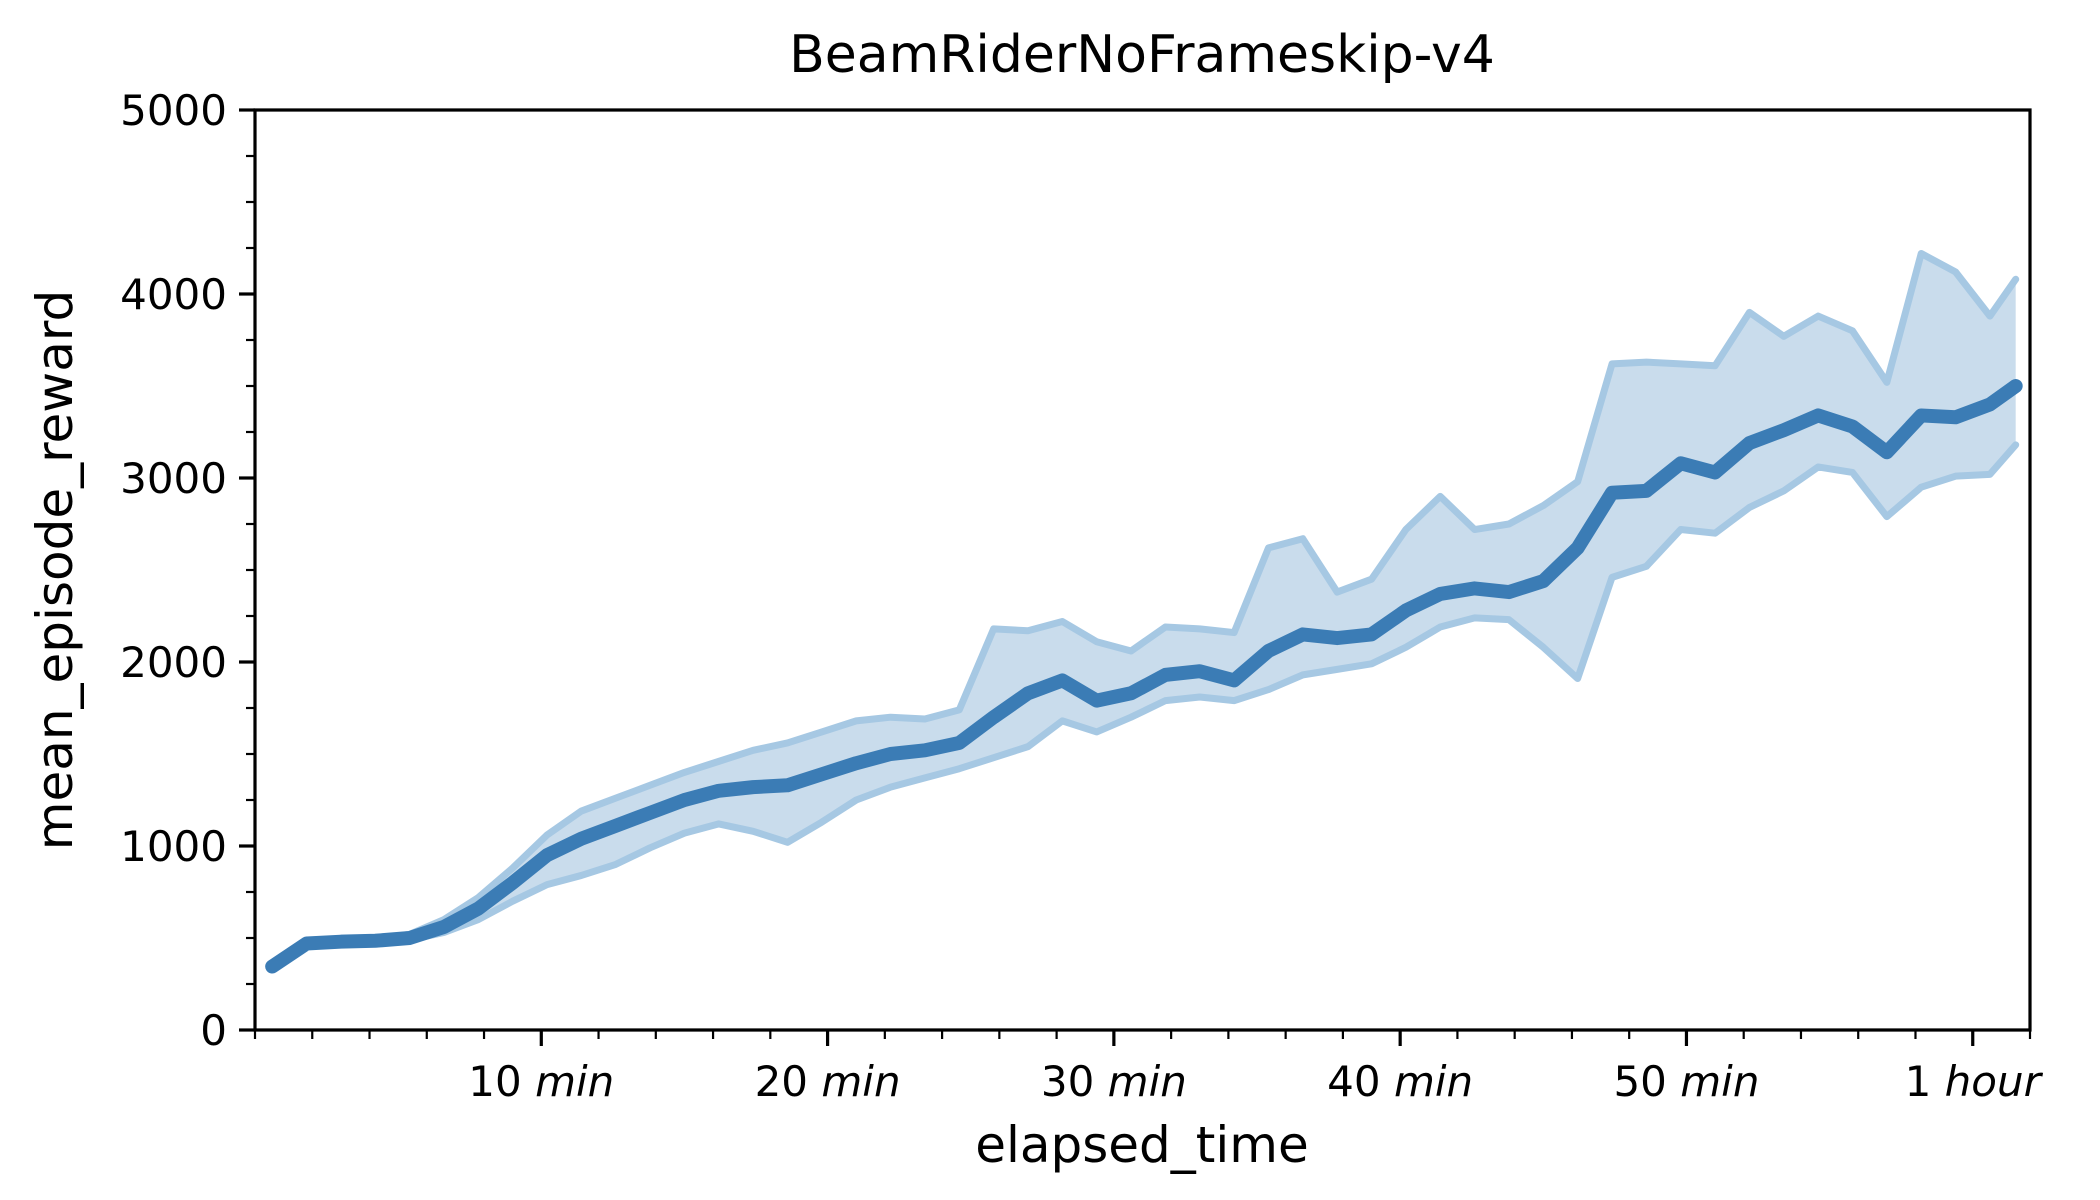 The height and width of the screenshot is (1200, 2100). I want to click on y-tick-label: 1000, so click(173, 846).